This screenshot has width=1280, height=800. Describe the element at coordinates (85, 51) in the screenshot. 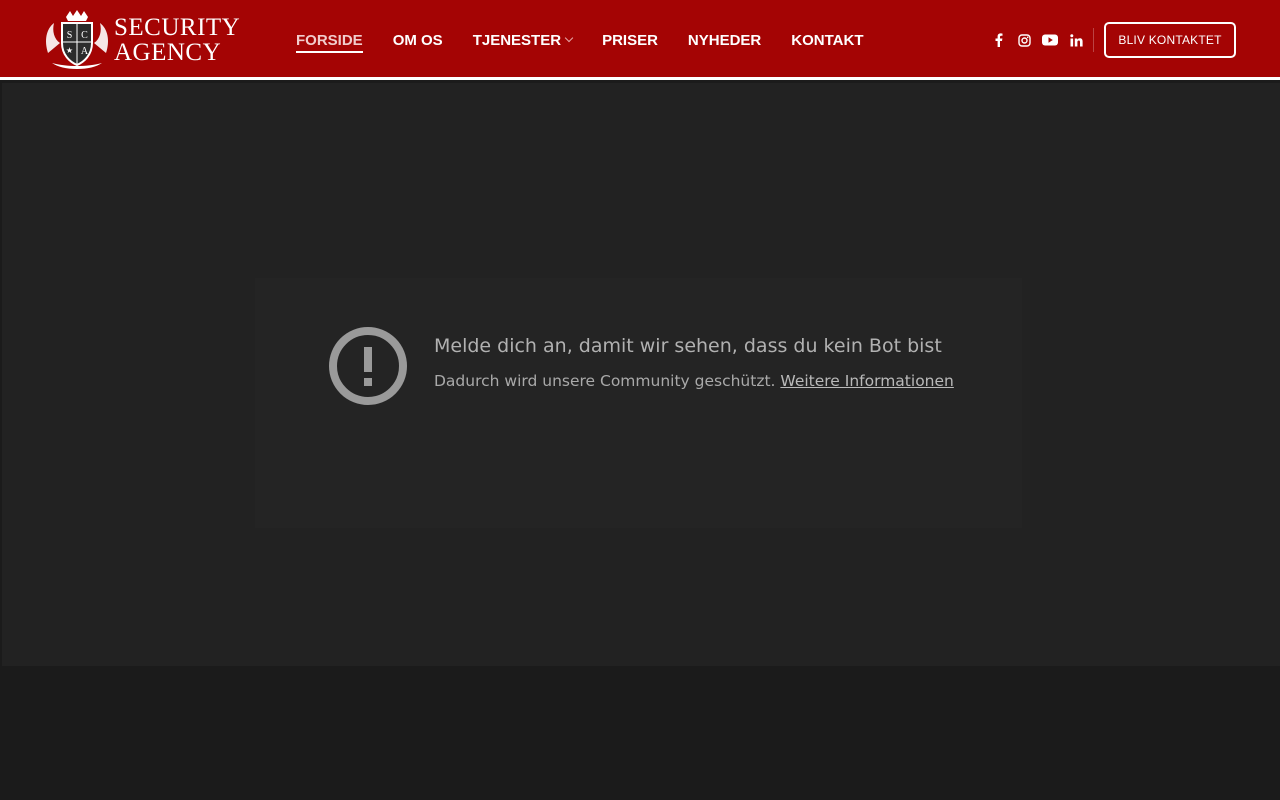

I see `crest-letter-a: A` at that location.